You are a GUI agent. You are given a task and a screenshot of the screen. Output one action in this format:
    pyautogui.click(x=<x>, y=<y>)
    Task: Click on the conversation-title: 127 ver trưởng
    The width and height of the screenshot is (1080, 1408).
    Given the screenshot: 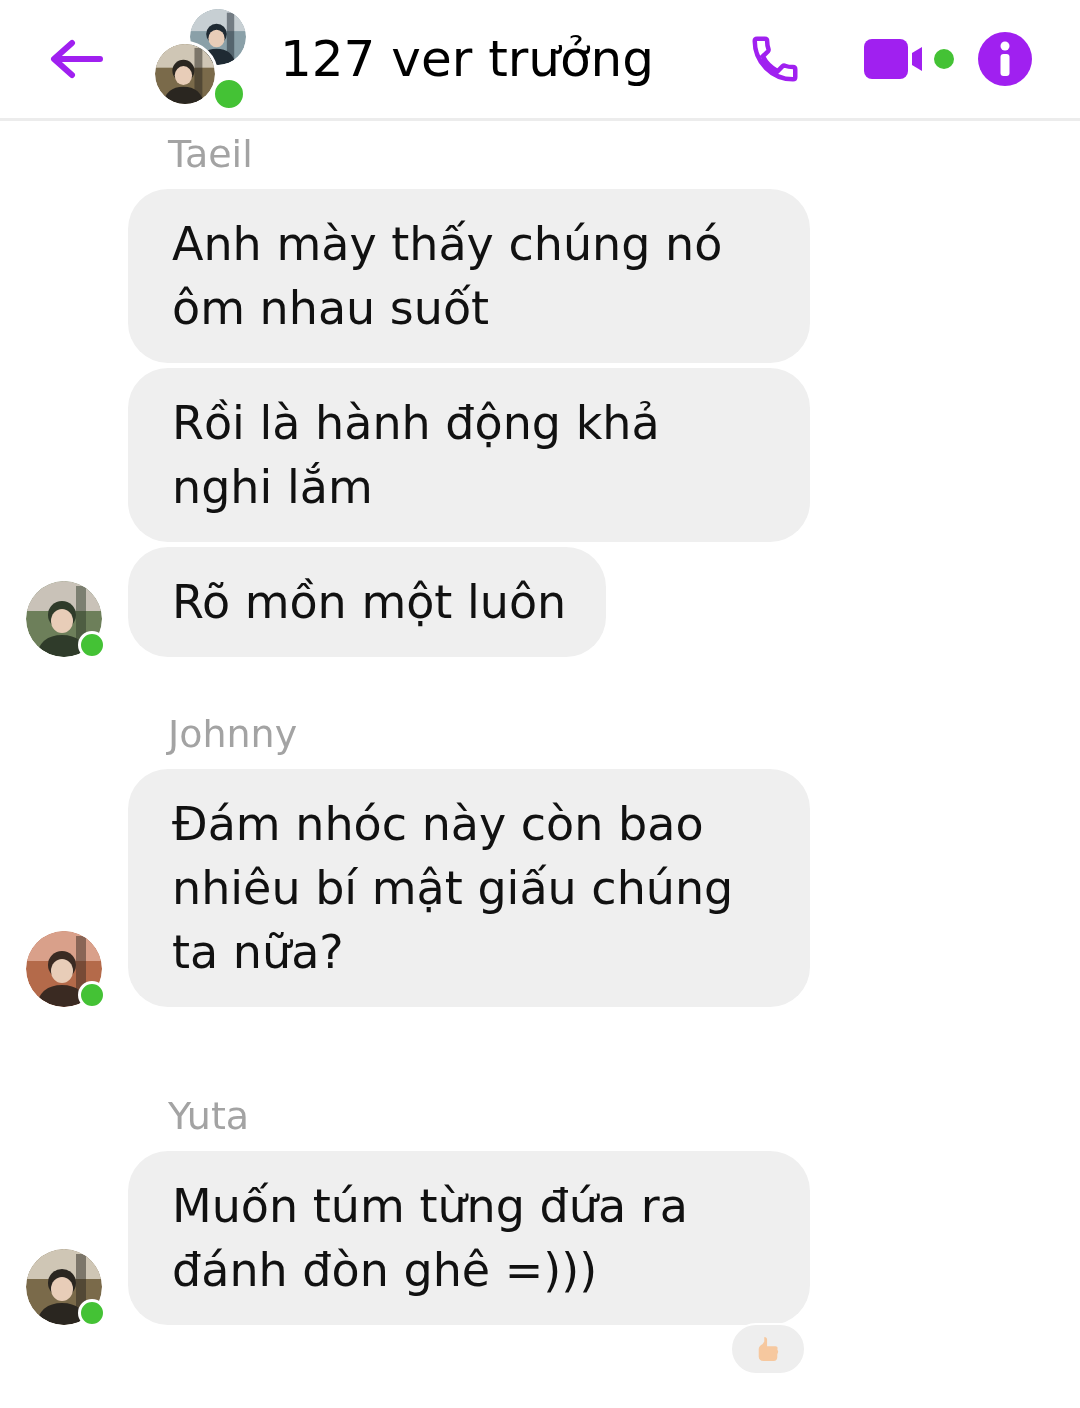 What is the action you would take?
    pyautogui.click(x=467, y=59)
    